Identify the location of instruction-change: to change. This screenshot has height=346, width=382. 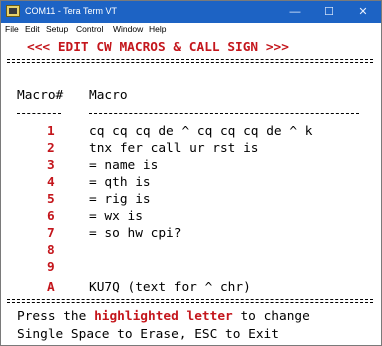
(275, 316).